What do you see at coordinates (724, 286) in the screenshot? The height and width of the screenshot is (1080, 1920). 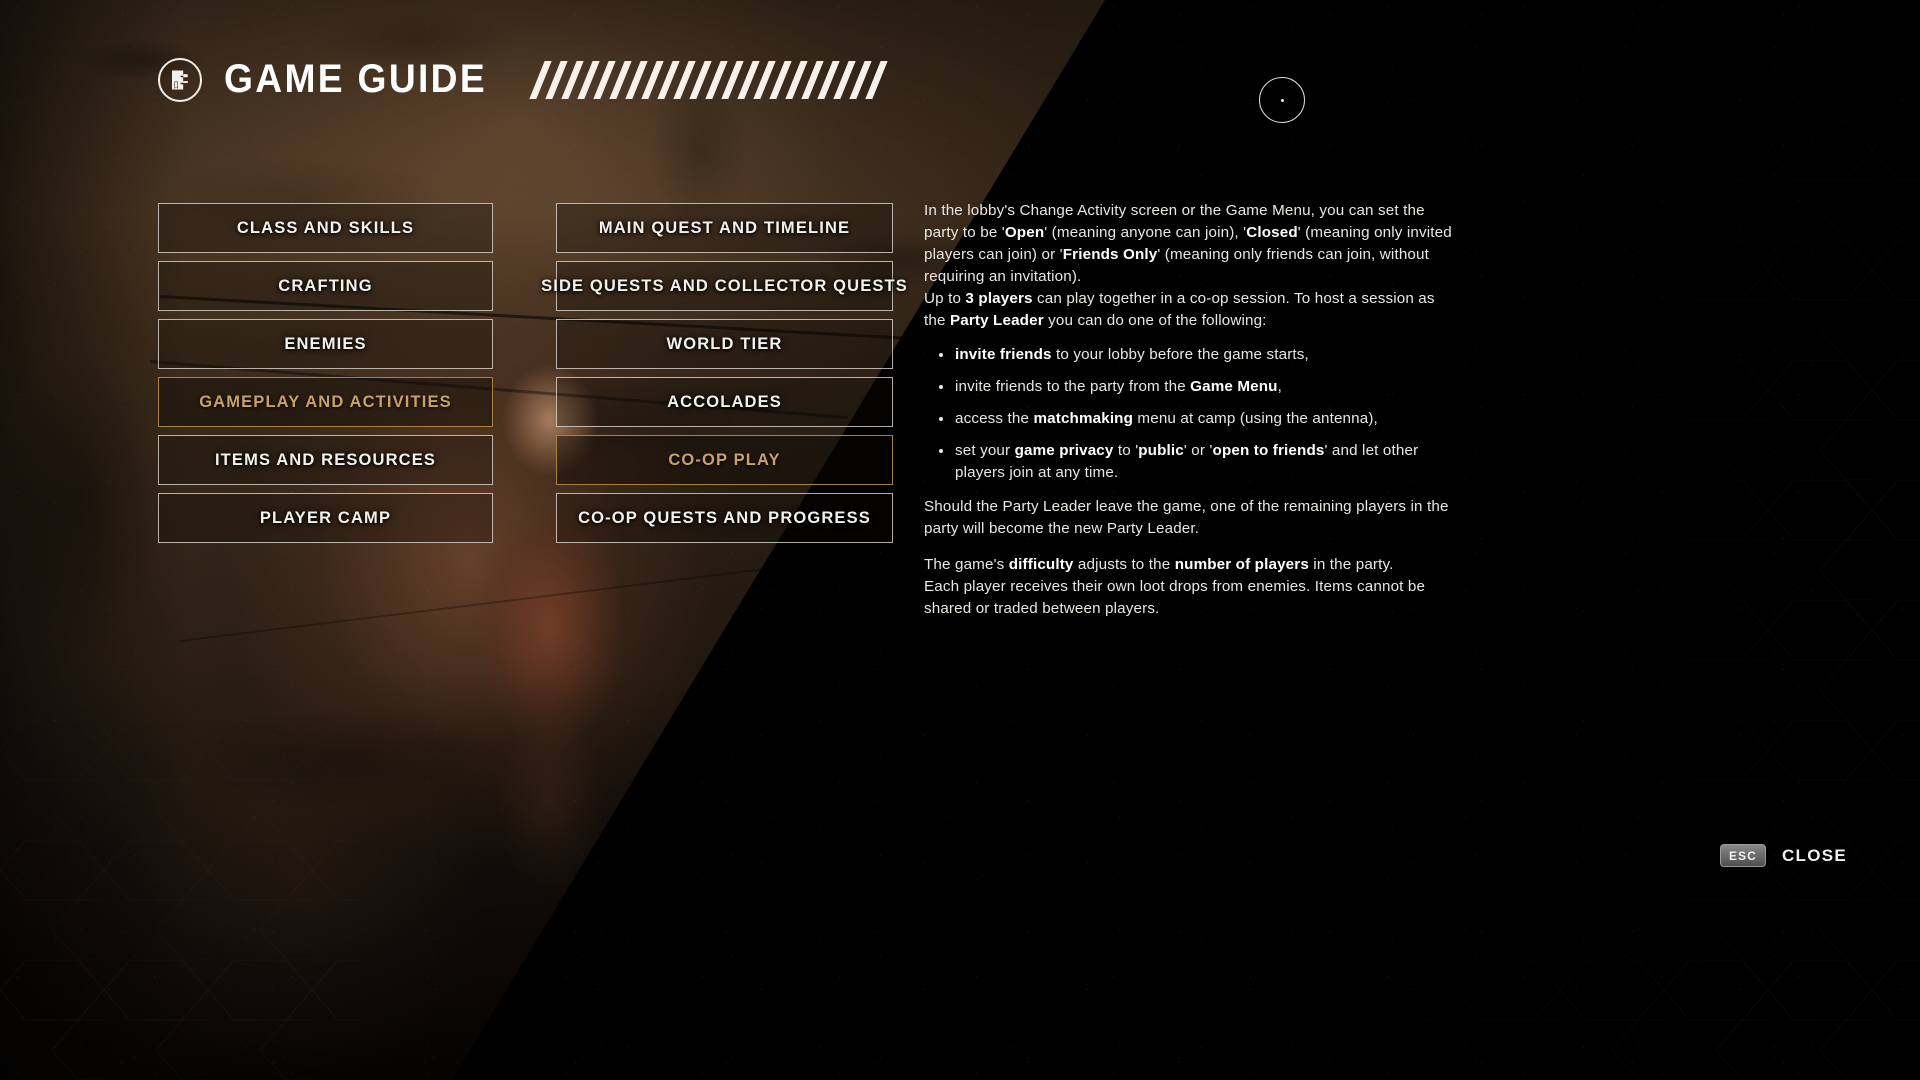 I see `guide-menu-item: SIDE QUESTS AND COLLECTOR QUESTS` at bounding box center [724, 286].